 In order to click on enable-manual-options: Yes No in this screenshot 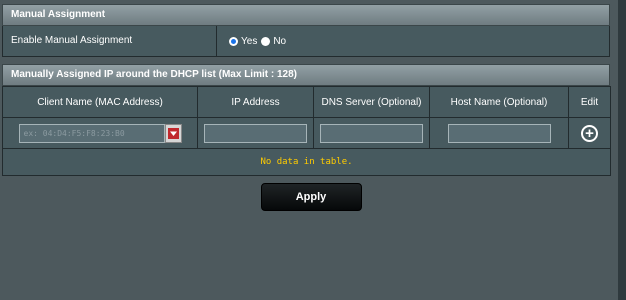, I will do `click(412, 41)`.